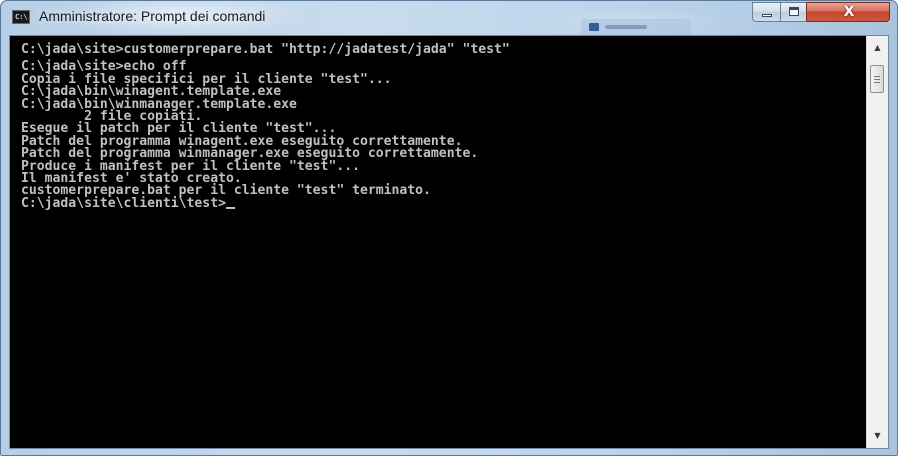  What do you see at coordinates (230, 207) in the screenshot?
I see `text-cursor` at bounding box center [230, 207].